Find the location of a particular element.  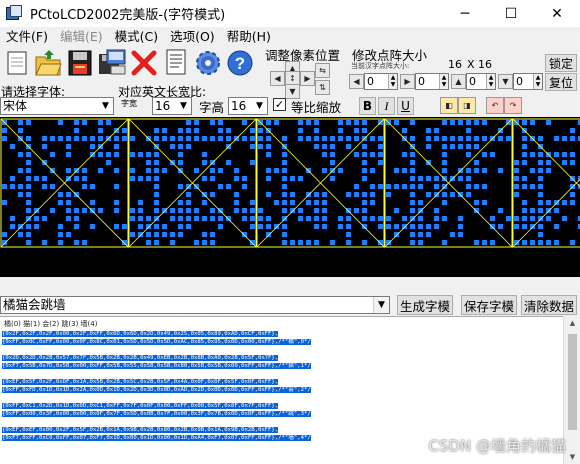

save-disk-icon is located at coordinates (80, 63).